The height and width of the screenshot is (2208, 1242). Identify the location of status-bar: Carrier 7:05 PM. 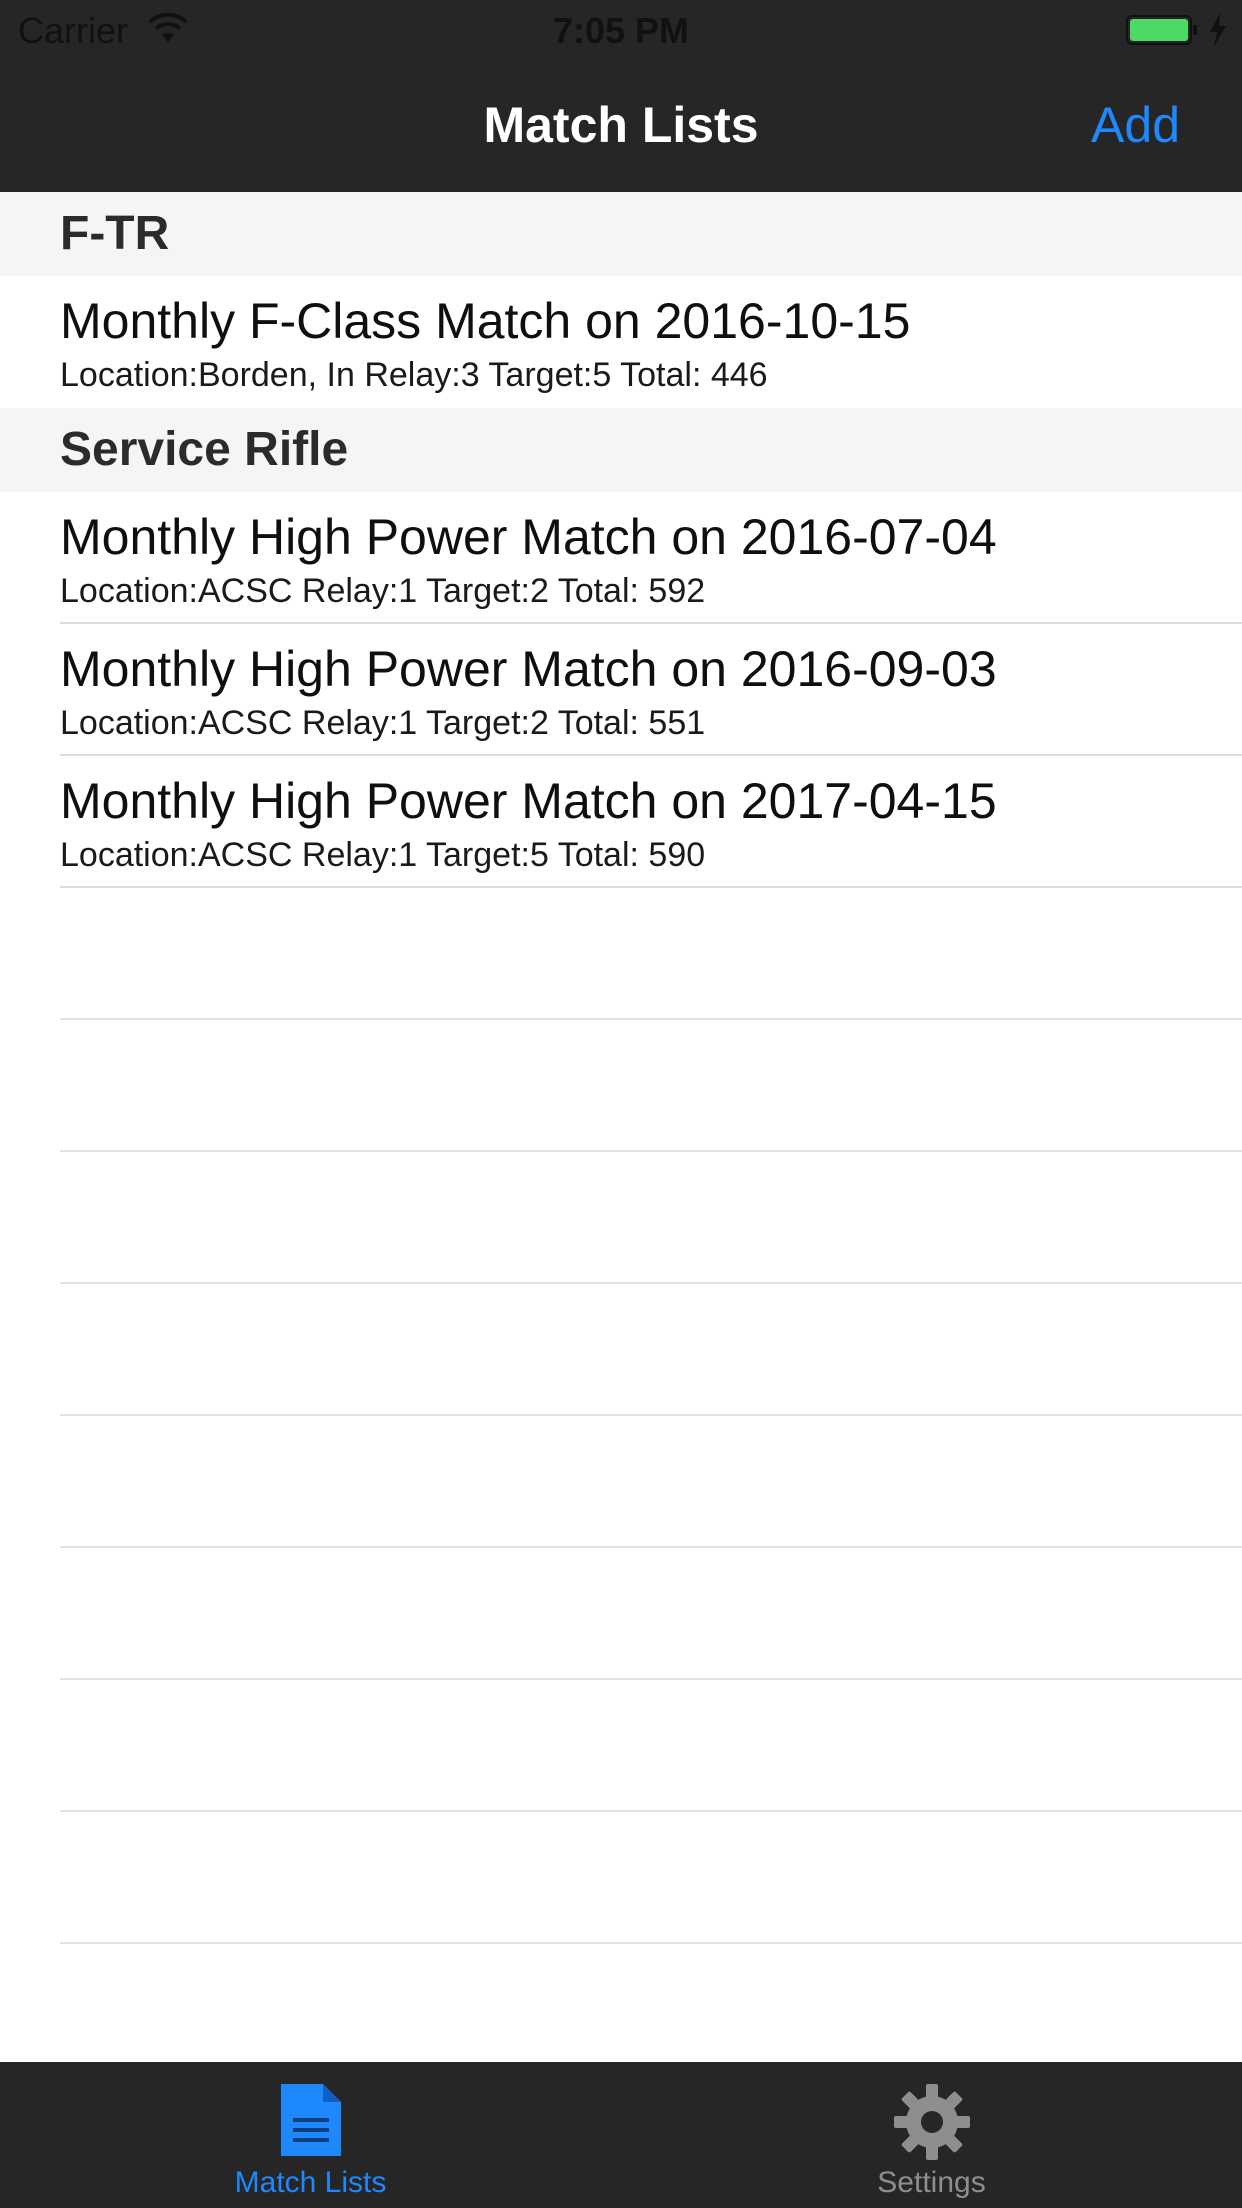
(621, 30).